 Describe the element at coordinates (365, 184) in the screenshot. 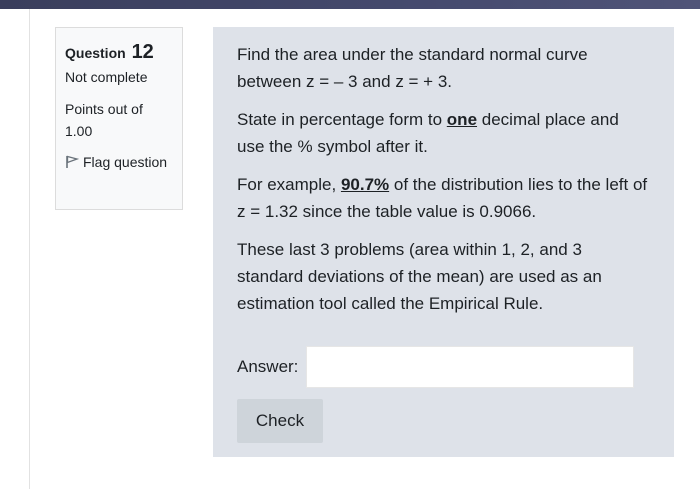

I see `example-emphasis: 90.7%` at that location.